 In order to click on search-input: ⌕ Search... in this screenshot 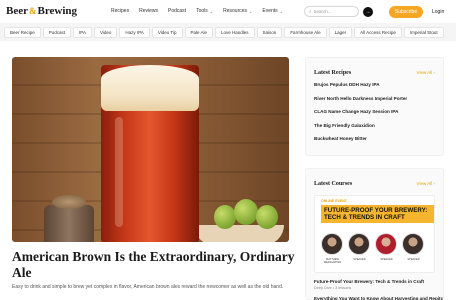, I will do `click(331, 11)`.